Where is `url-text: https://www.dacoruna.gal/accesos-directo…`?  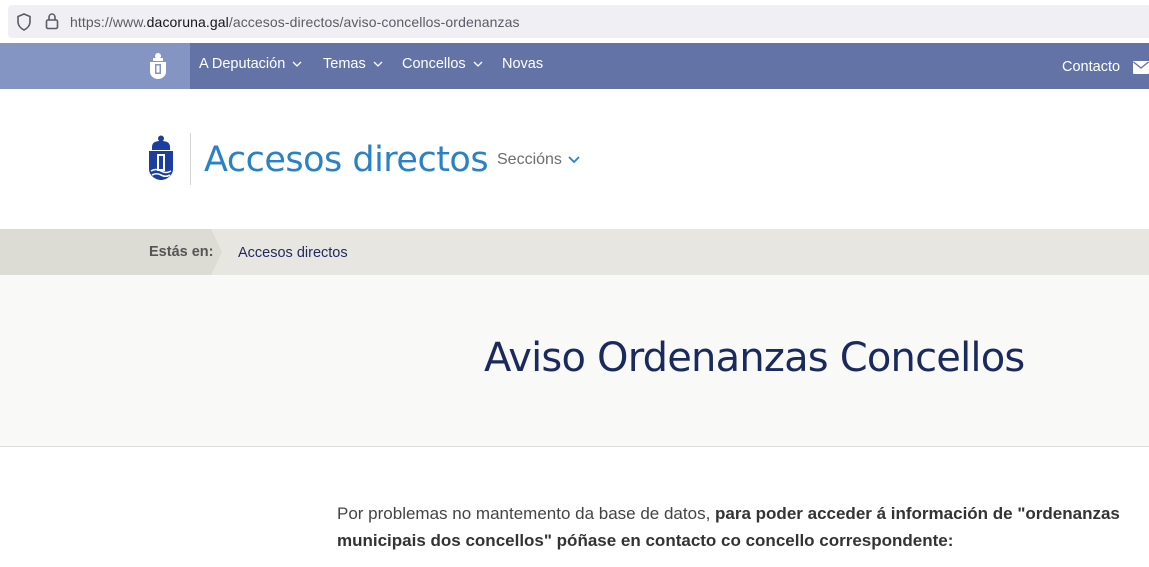
url-text: https://www.dacoruna.gal/accesos-directo… is located at coordinates (295, 22).